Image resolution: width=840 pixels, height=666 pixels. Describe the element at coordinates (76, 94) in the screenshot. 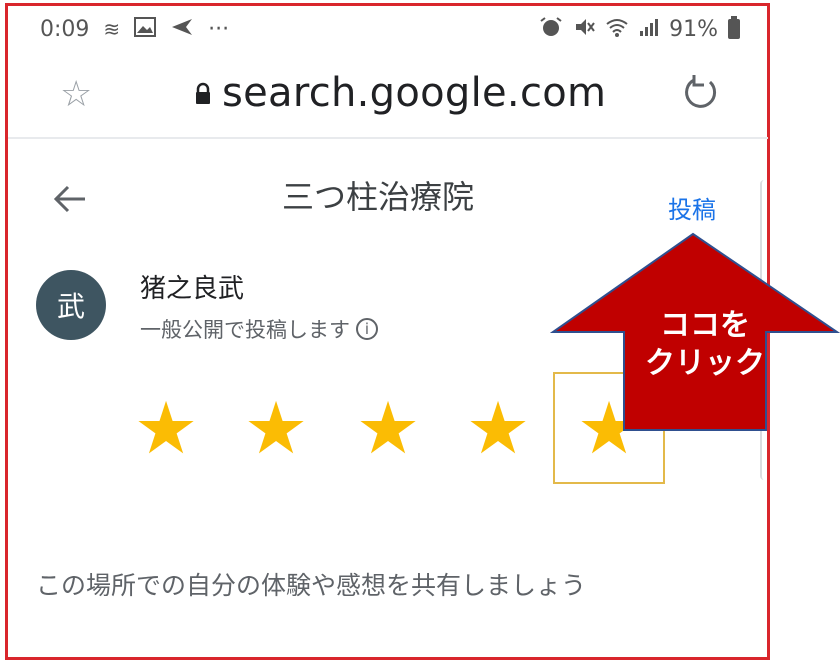

I see `bookmark-star-icon: ☆` at that location.